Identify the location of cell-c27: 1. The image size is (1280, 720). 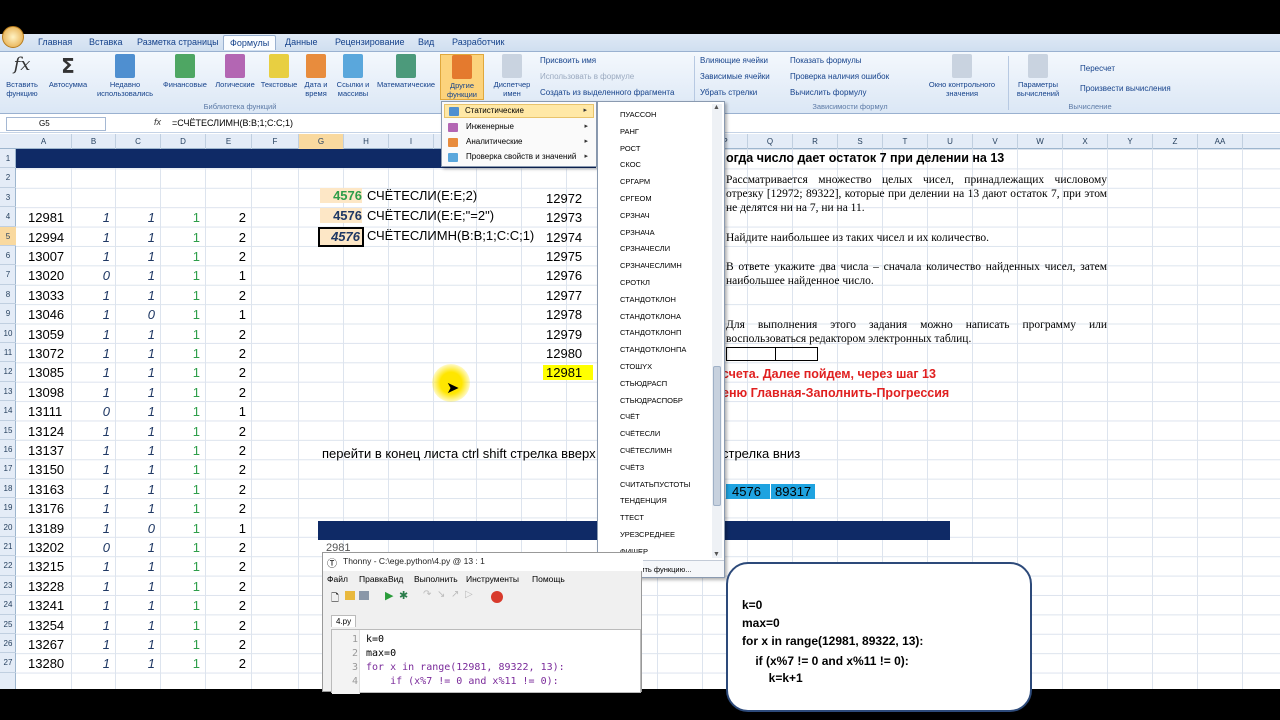
(135, 663).